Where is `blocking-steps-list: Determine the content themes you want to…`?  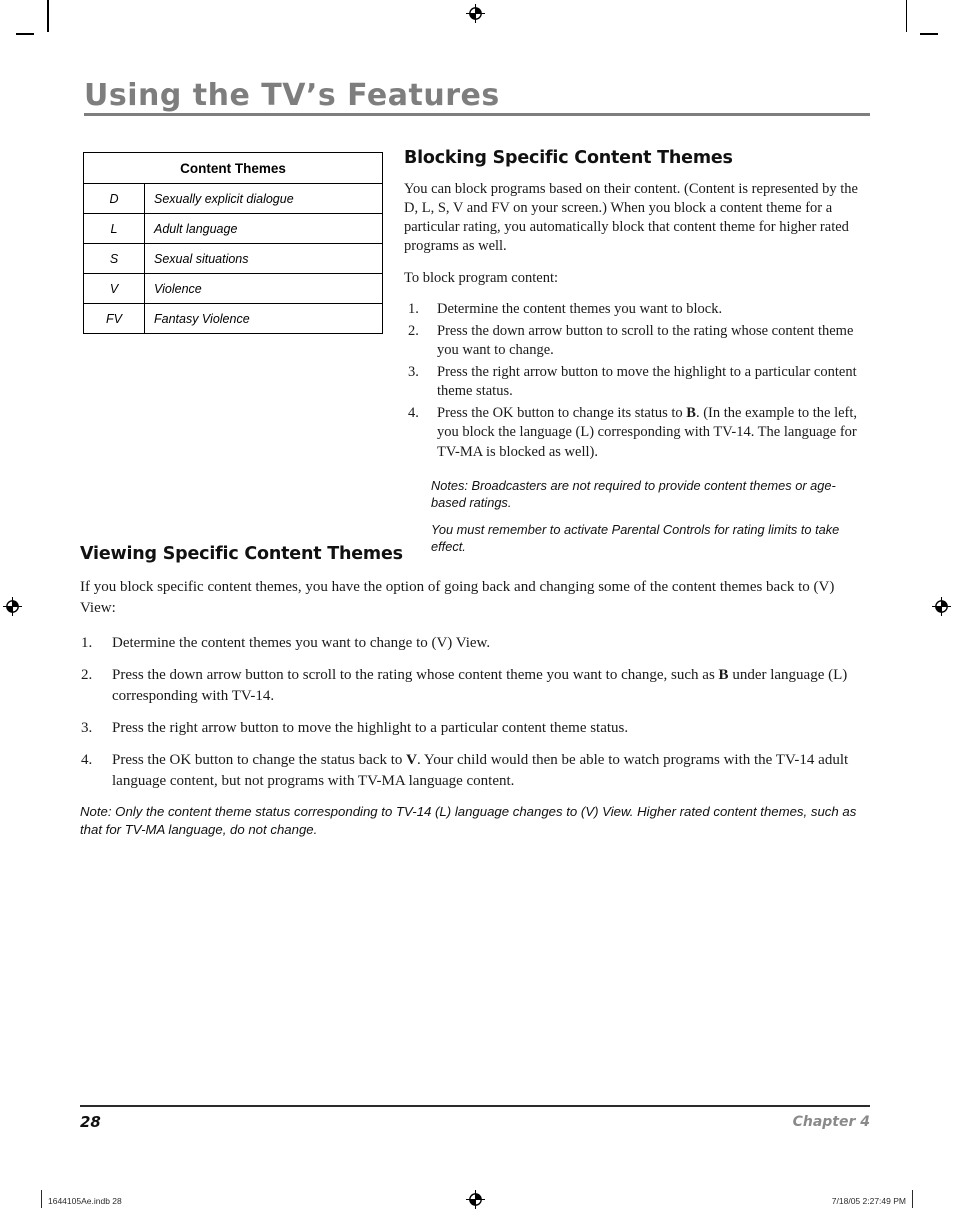 blocking-steps-list: Determine the content themes you want to… is located at coordinates (637, 381).